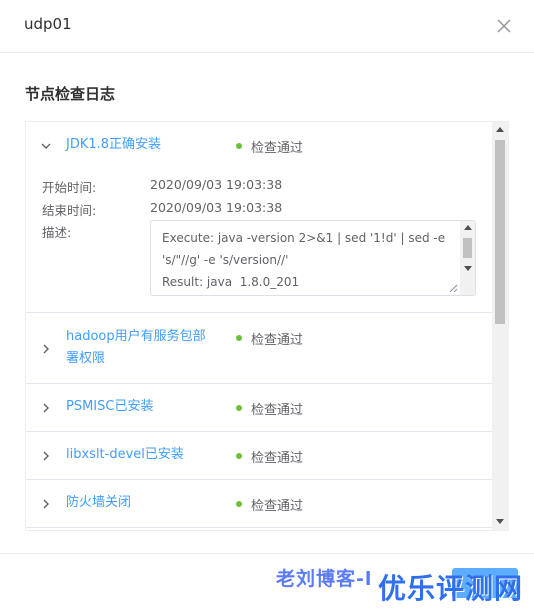 The image size is (534, 612). I want to click on check-item-name: JDK1.8正确安装, so click(113, 145).